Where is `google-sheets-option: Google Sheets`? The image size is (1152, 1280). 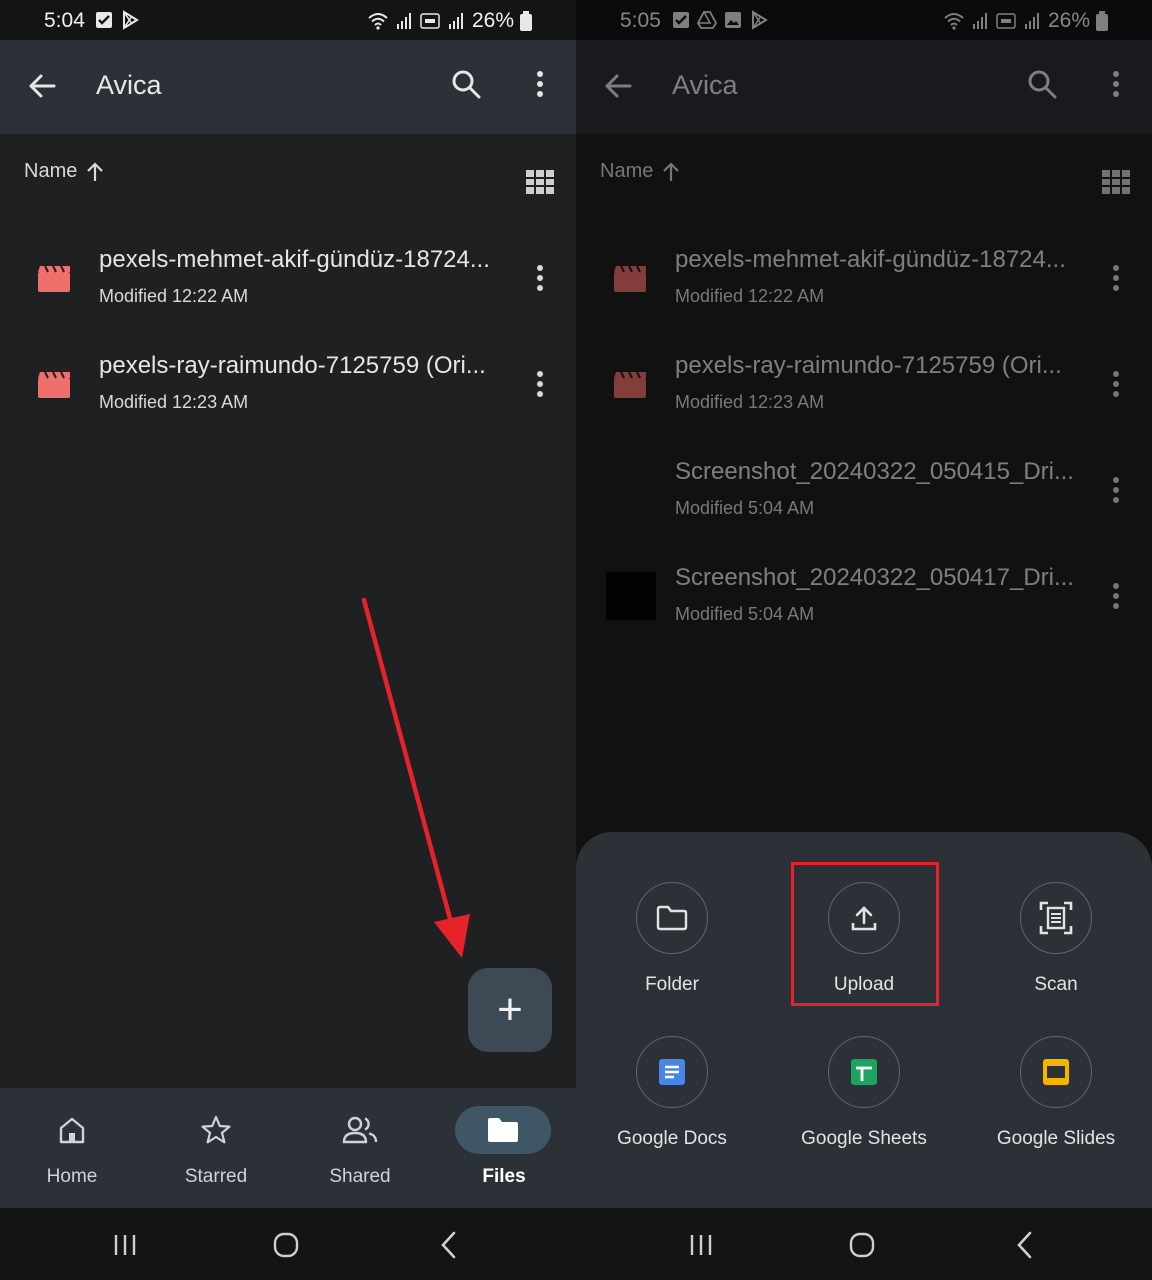
google-sheets-option: Google Sheets is located at coordinates (864, 1095).